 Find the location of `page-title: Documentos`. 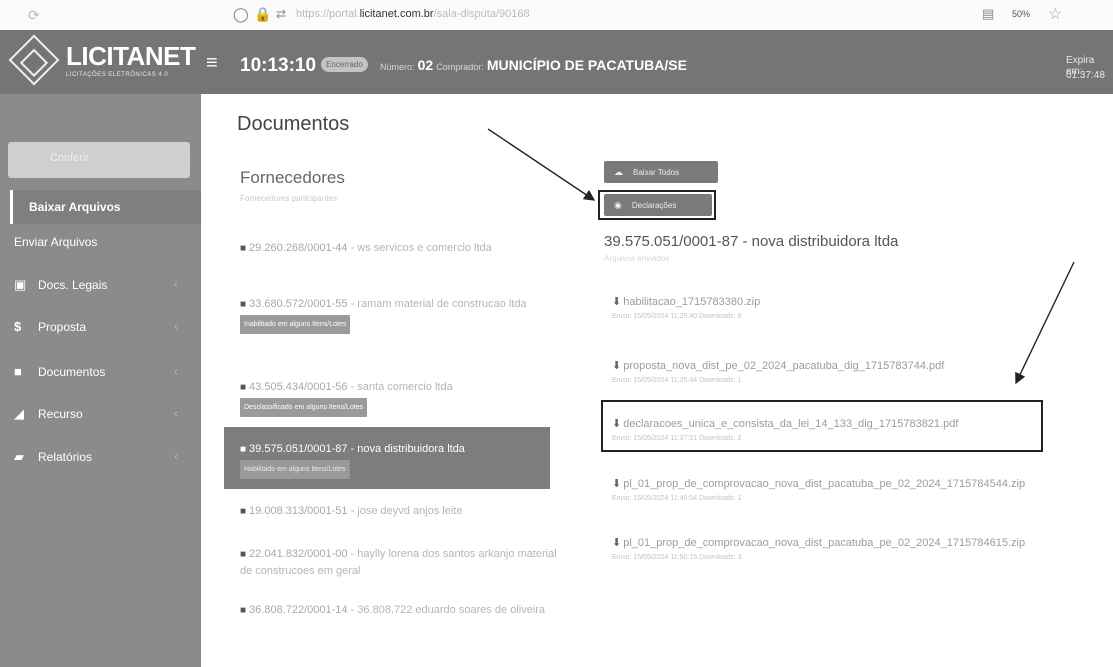

page-title: Documentos is located at coordinates (293, 124).